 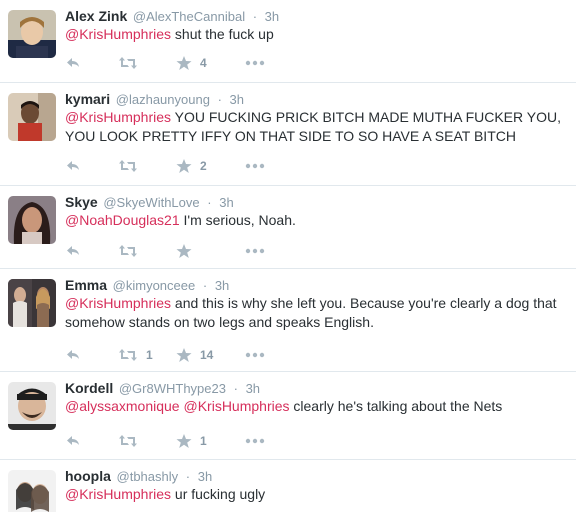 I want to click on tweet-username: @Gr8WHThype23, so click(x=172, y=388).